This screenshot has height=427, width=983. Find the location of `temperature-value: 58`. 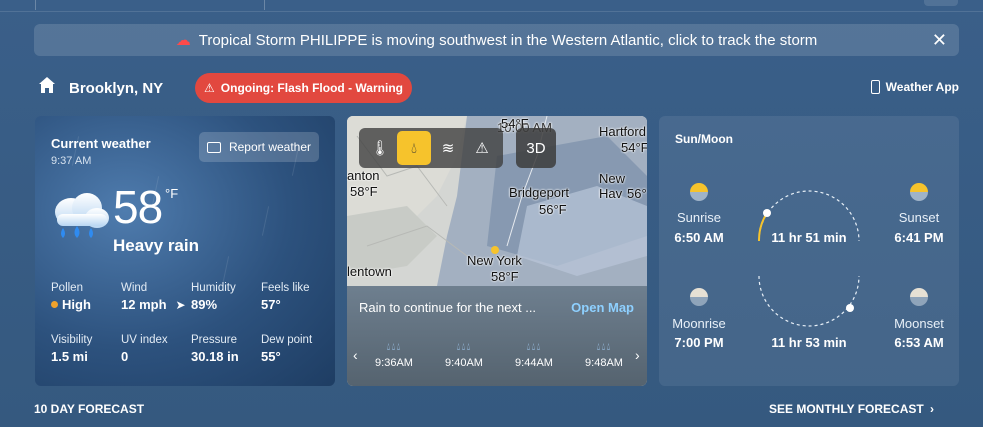

temperature-value: 58 is located at coordinates (138, 207).